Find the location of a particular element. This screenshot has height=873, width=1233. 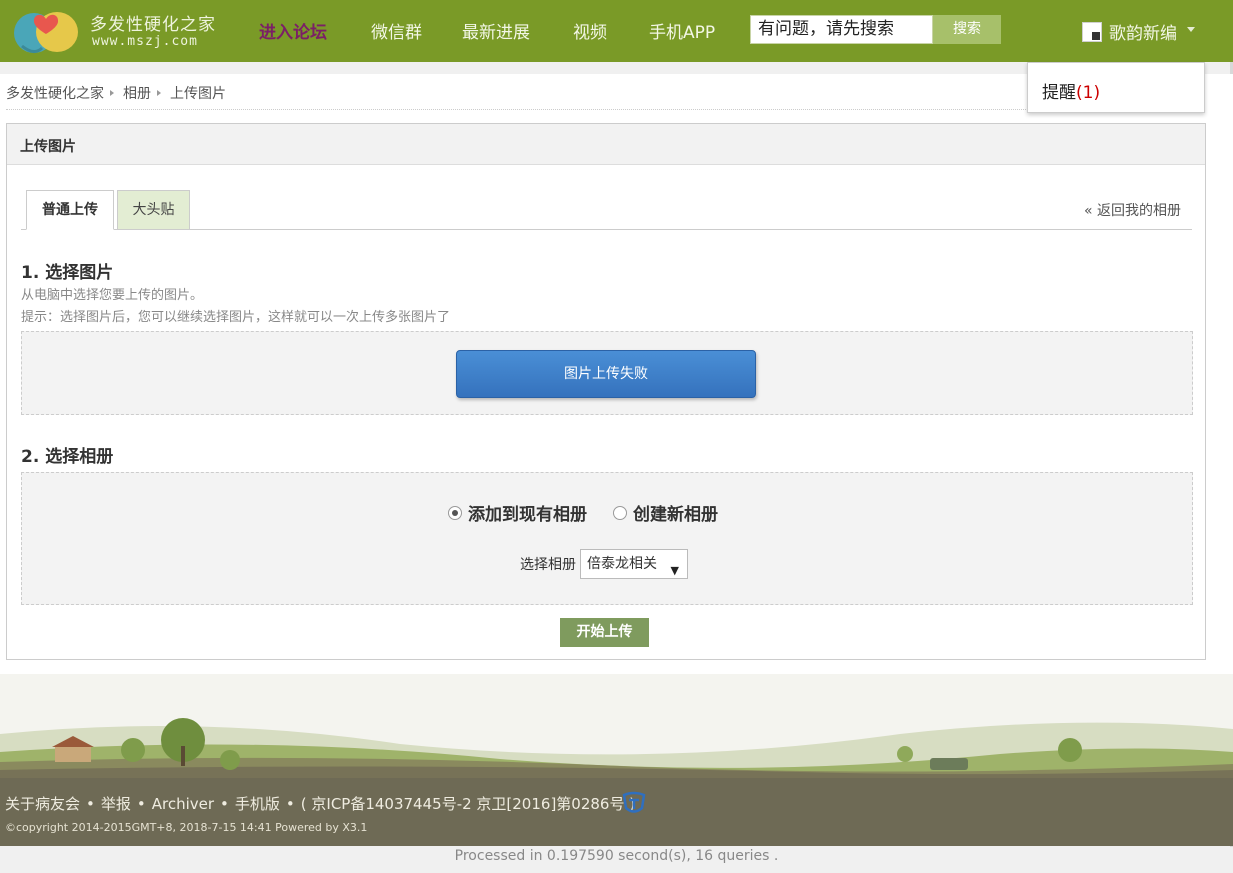

step2-title: 2. 选择相册 is located at coordinates (67, 457).